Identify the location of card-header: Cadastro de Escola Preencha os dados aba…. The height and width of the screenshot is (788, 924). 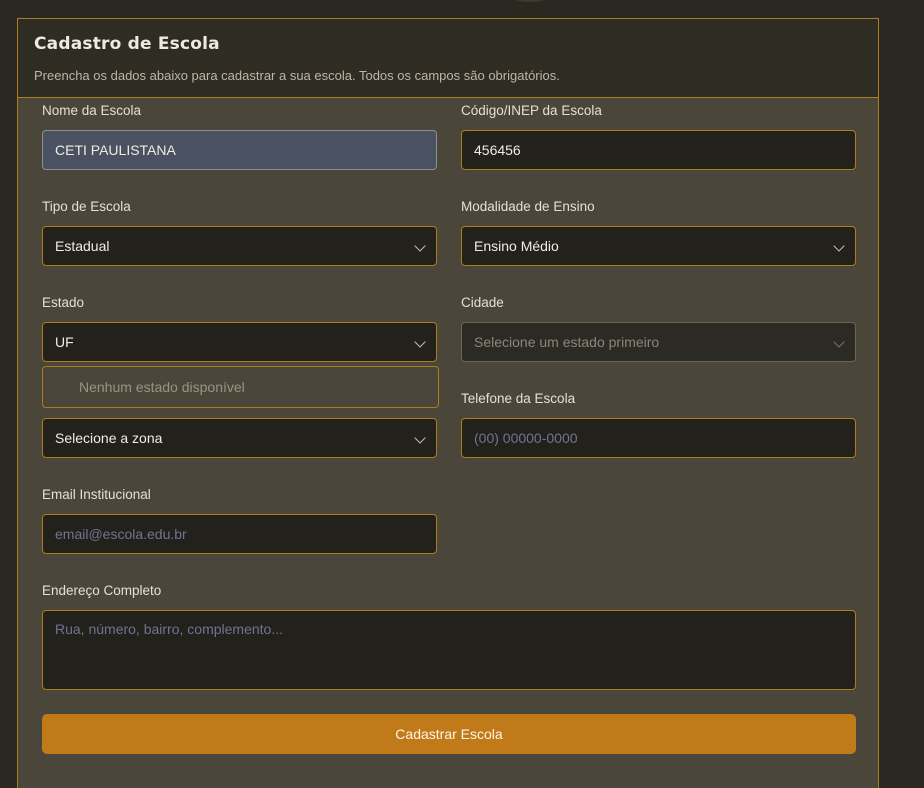
(448, 58).